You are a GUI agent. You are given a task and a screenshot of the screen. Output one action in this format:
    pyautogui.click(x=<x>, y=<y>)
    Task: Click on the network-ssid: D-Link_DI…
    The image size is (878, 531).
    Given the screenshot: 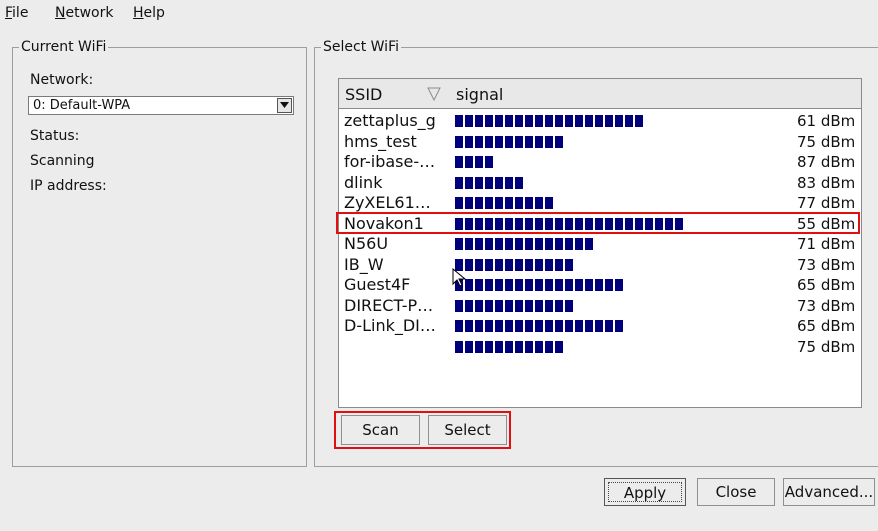 What is the action you would take?
    pyautogui.click(x=390, y=326)
    